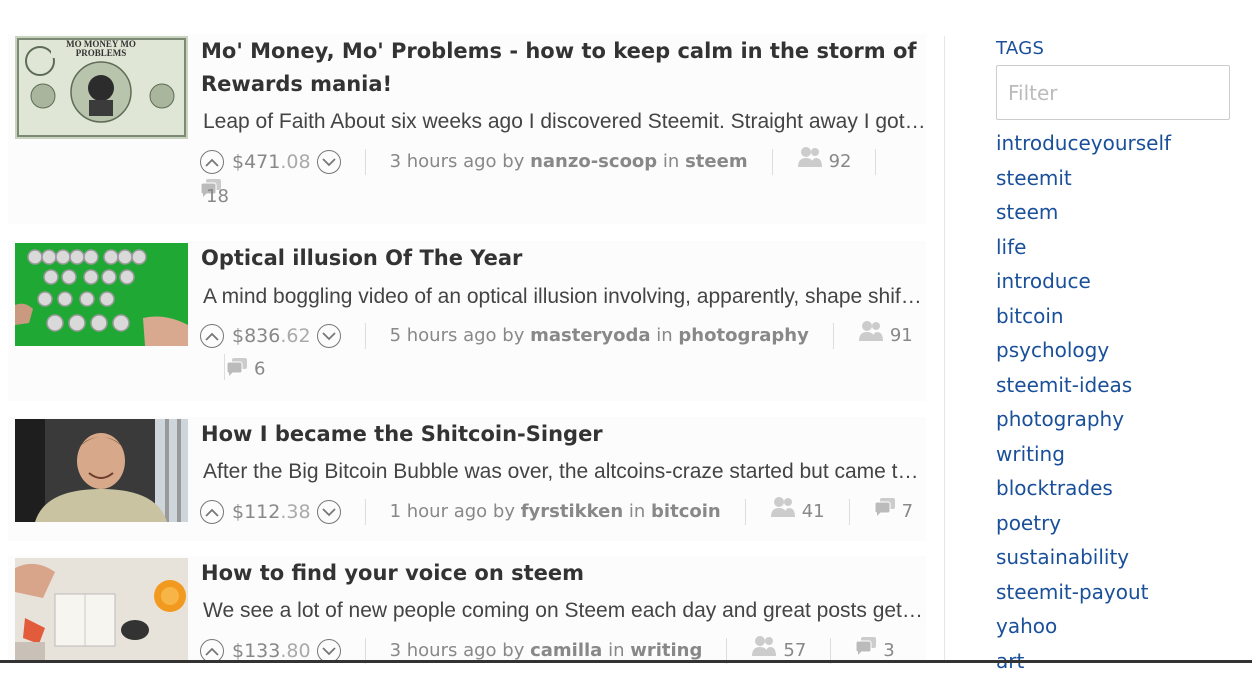 The width and height of the screenshot is (1252, 678). What do you see at coordinates (590, 335) in the screenshot?
I see `author-link: masteryoda` at bounding box center [590, 335].